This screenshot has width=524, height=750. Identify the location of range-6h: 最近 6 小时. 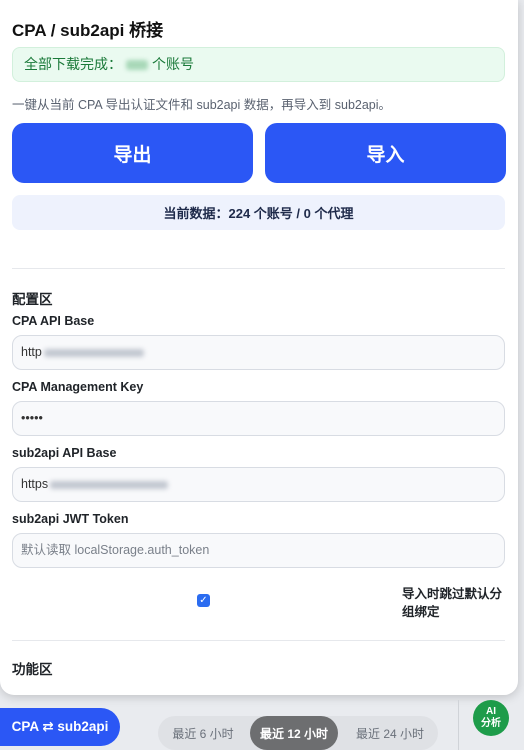
(203, 733).